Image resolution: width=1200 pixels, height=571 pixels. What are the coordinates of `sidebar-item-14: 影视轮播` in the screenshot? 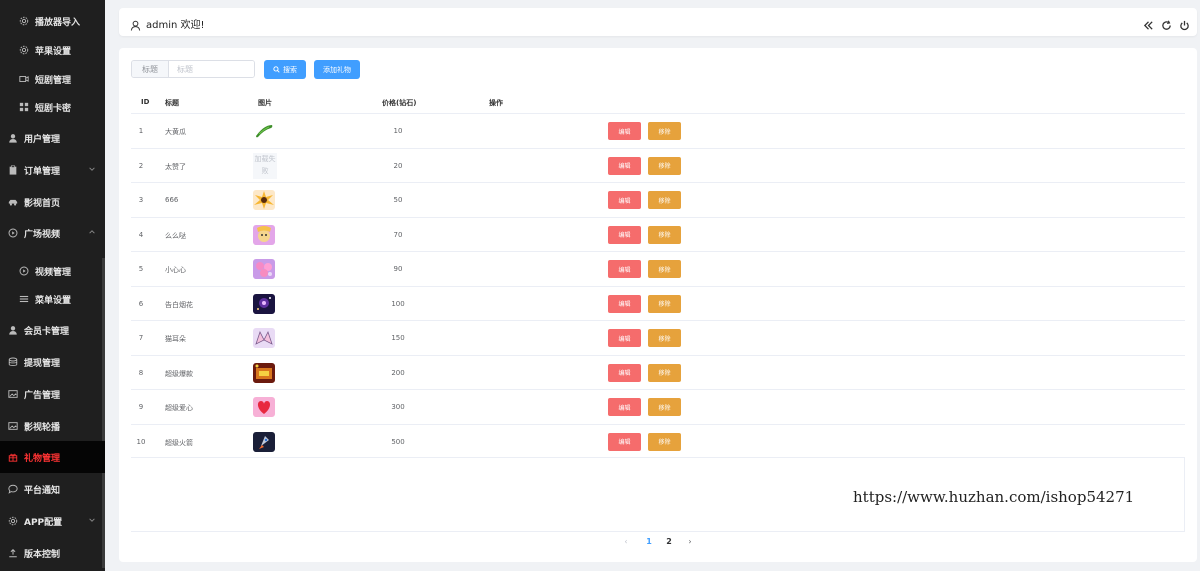 It's located at (52, 426).